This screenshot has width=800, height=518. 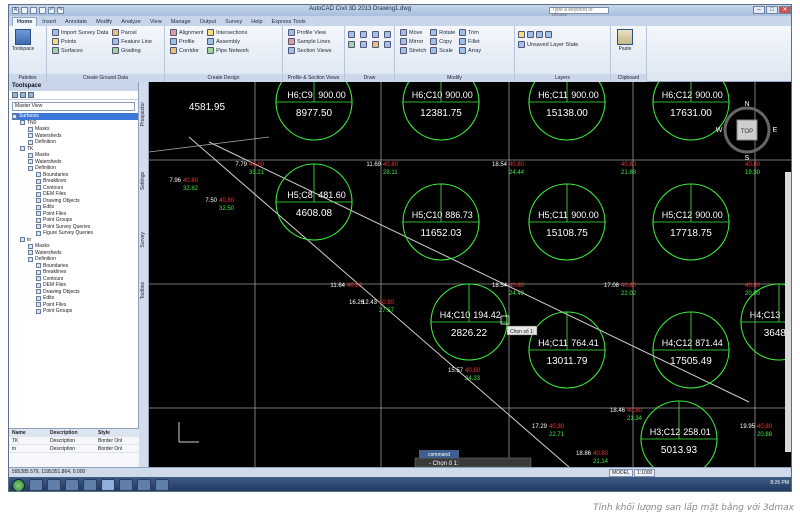 I want to click on toolspace-button: Toolspace, so click(x=23, y=40).